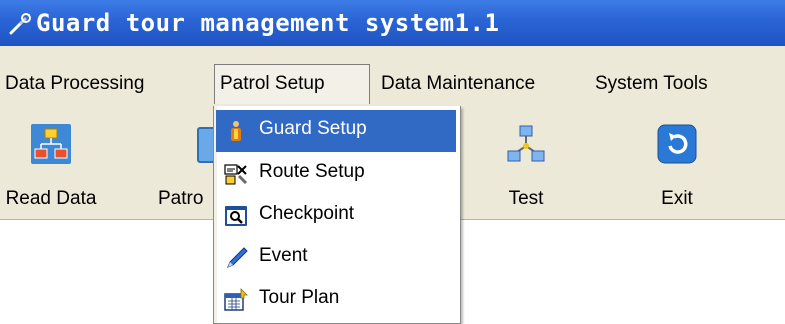 The height and width of the screenshot is (324, 785). Describe the element at coordinates (526, 168) in the screenshot. I see `toolbar-test-button: Test` at that location.